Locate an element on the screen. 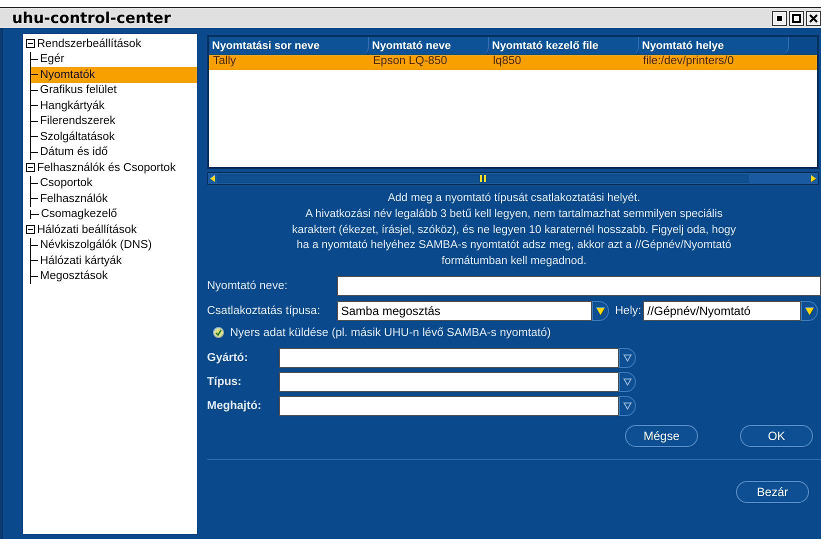 The image size is (821, 539). tree-item: Hálózati kártyák is located at coordinates (114, 260).